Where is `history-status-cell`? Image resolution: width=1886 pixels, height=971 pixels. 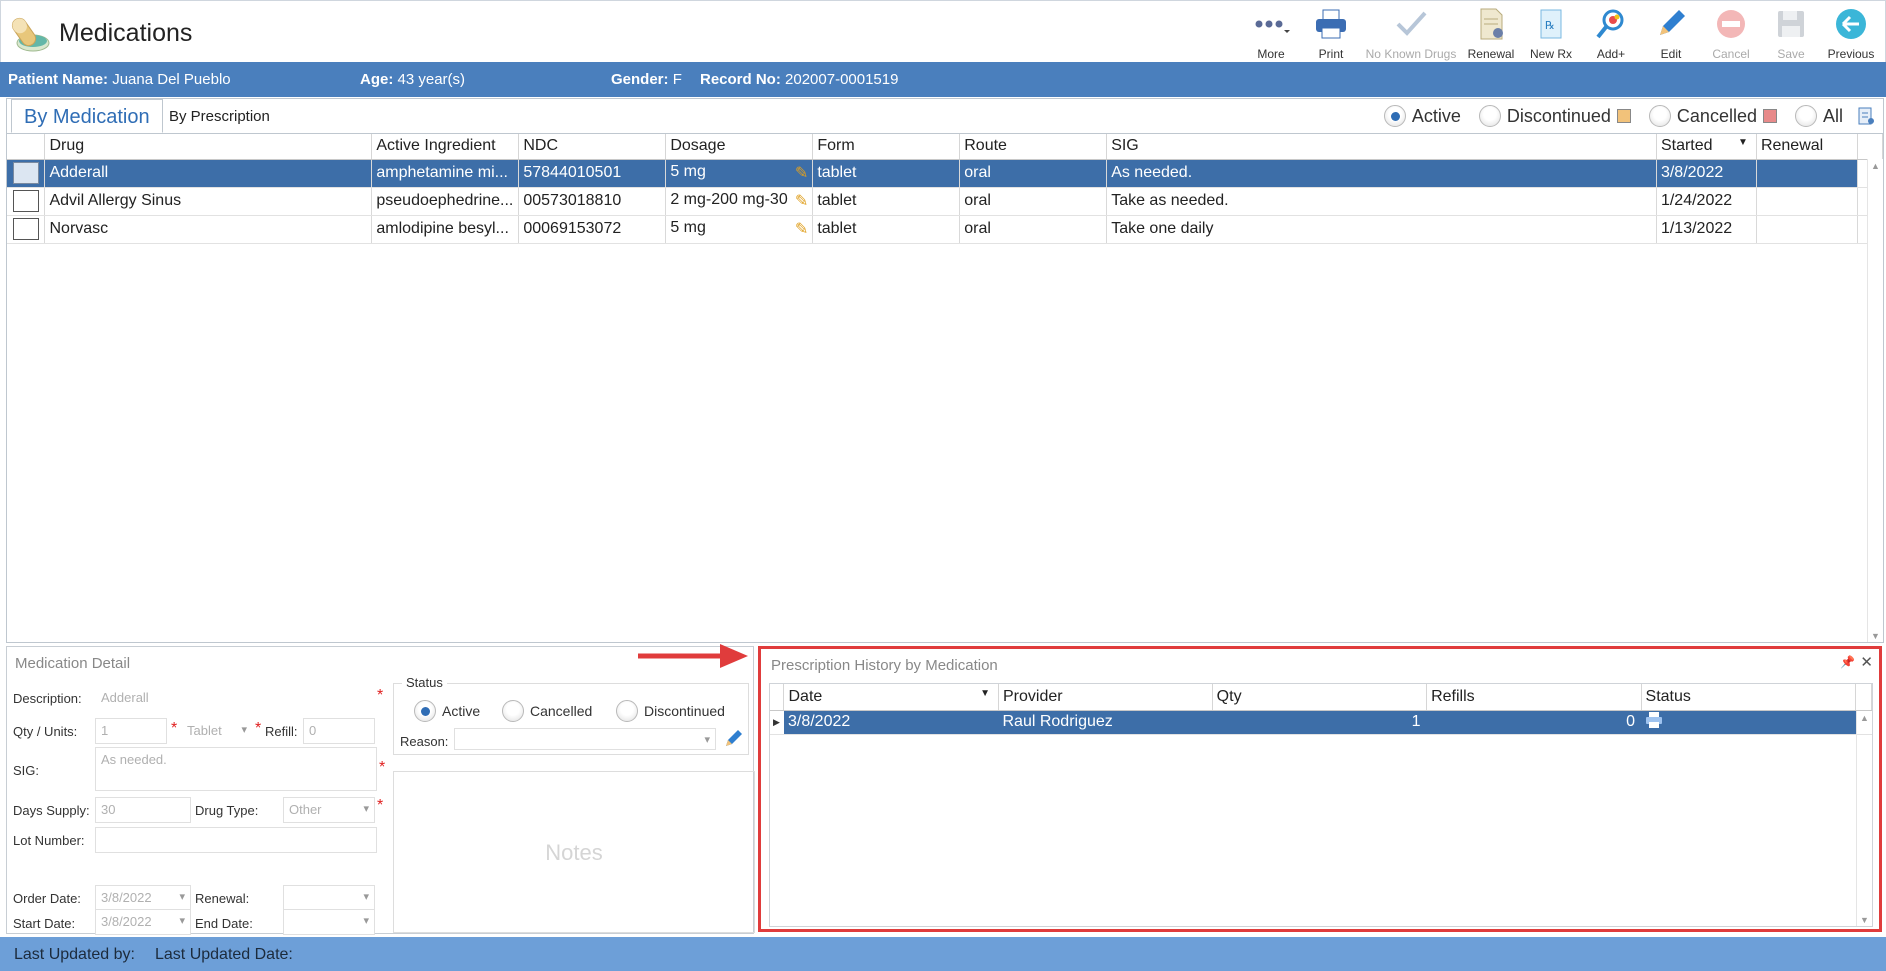 history-status-cell is located at coordinates (1748, 722).